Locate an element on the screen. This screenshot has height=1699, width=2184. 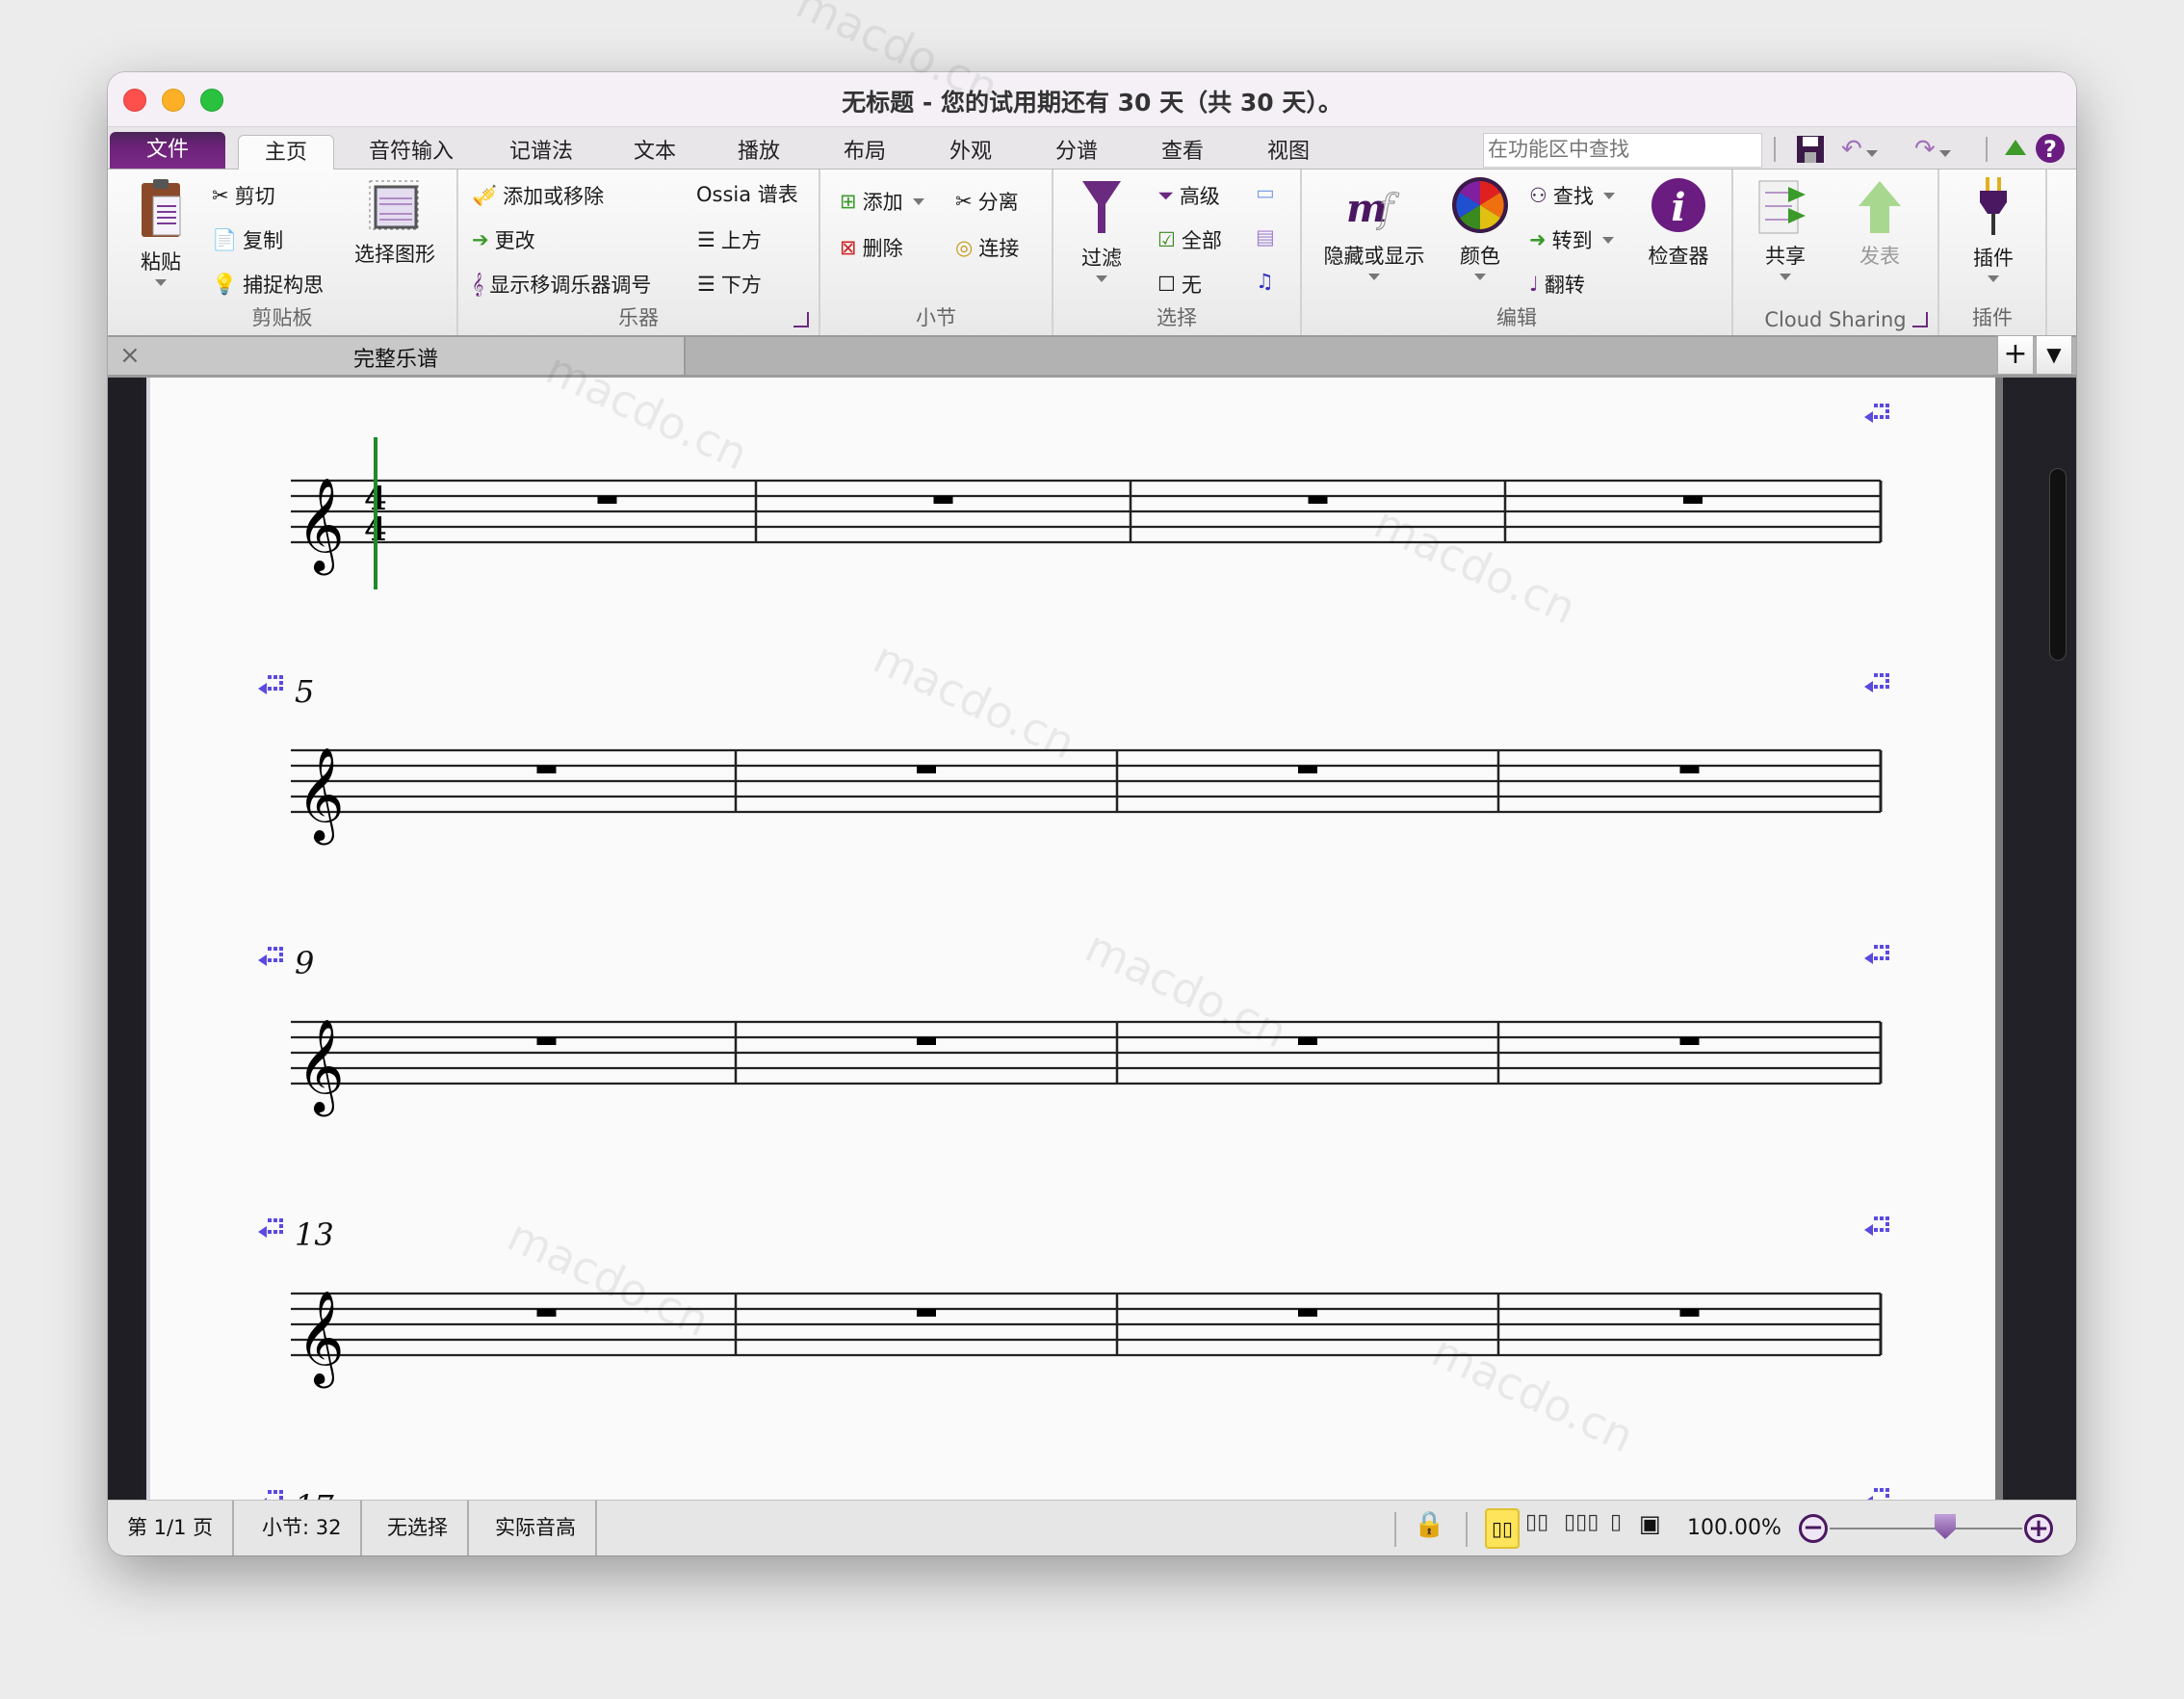
filter-button: 过滤 is located at coordinates (1102, 228).